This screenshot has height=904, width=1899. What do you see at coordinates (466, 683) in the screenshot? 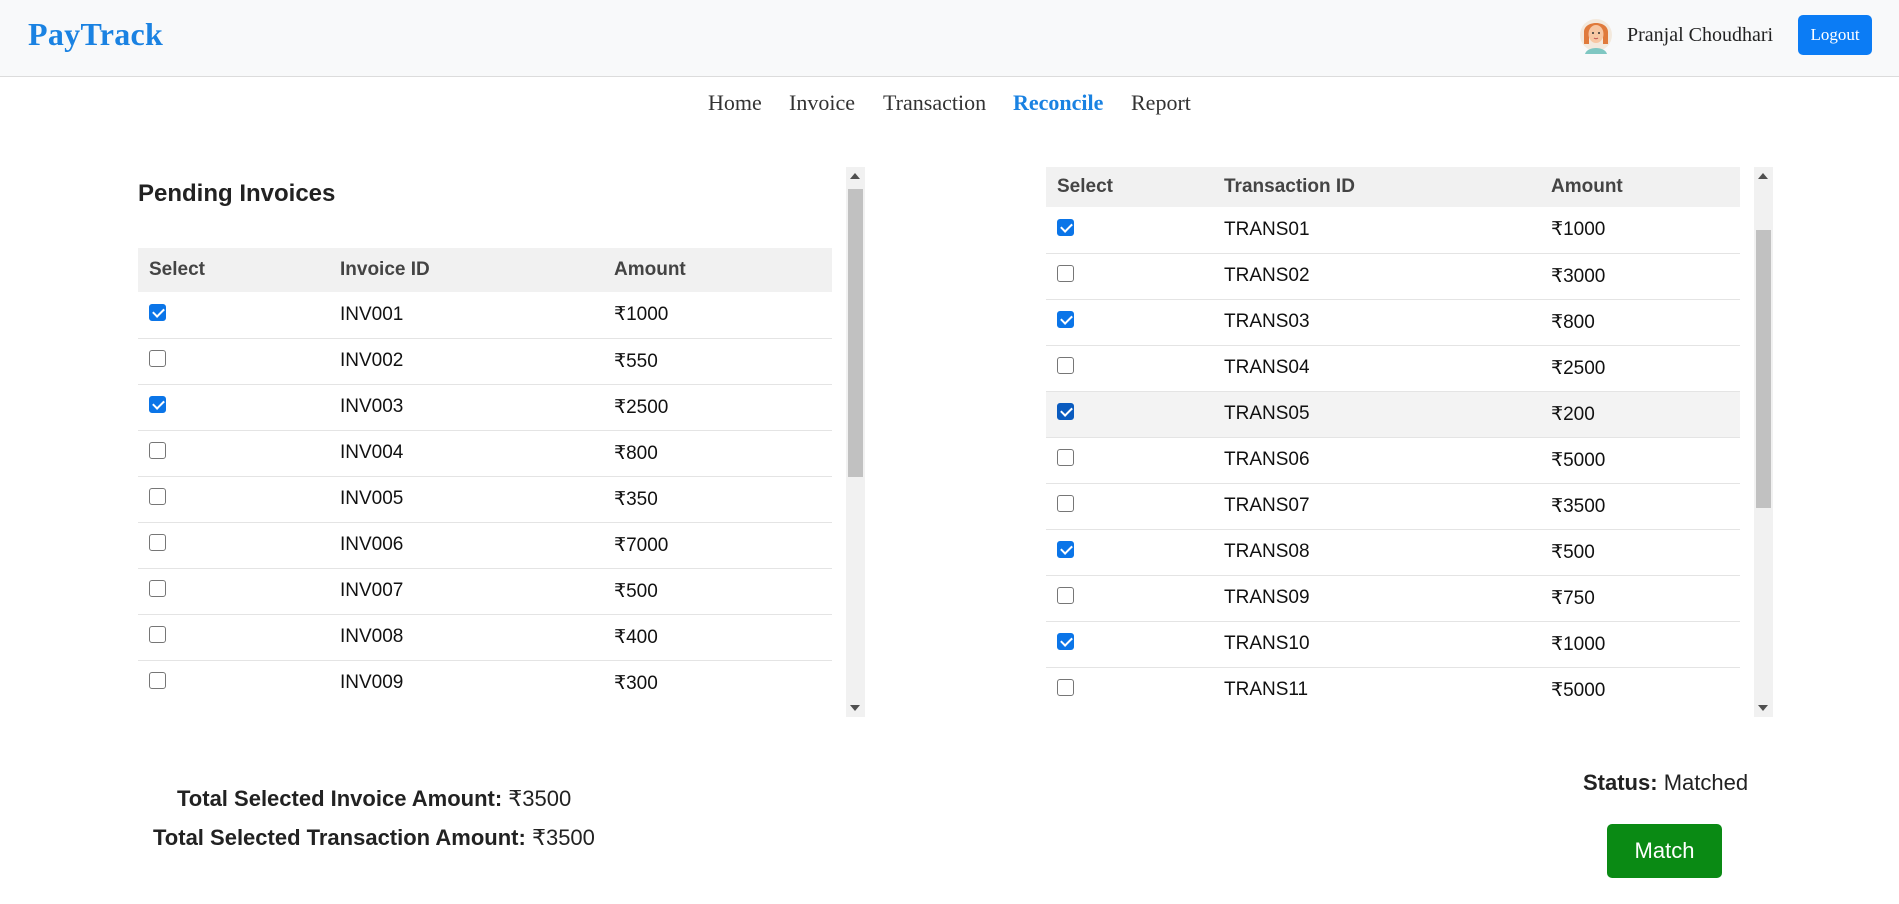
I see `invoice-id-cell: INV009` at bounding box center [466, 683].